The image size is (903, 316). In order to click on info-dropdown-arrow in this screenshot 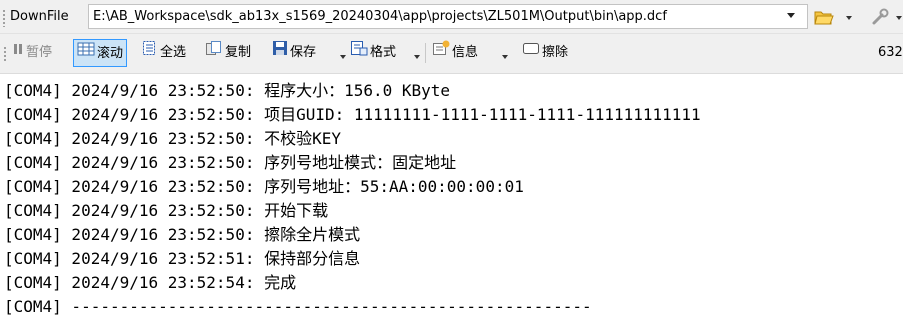, I will do `click(505, 57)`.